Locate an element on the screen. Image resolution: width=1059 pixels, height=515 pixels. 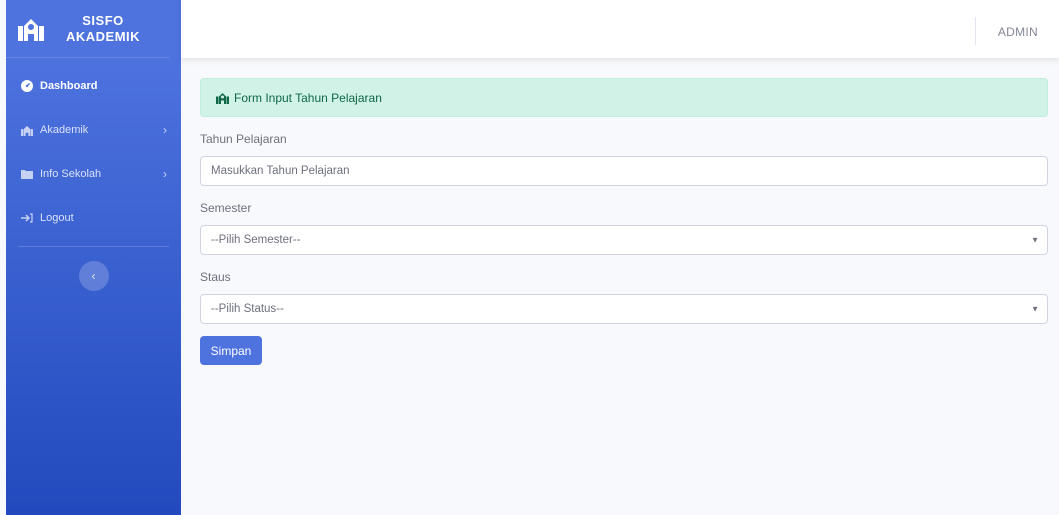
brand-text: SISFO AKADEMIK is located at coordinates (103, 29).